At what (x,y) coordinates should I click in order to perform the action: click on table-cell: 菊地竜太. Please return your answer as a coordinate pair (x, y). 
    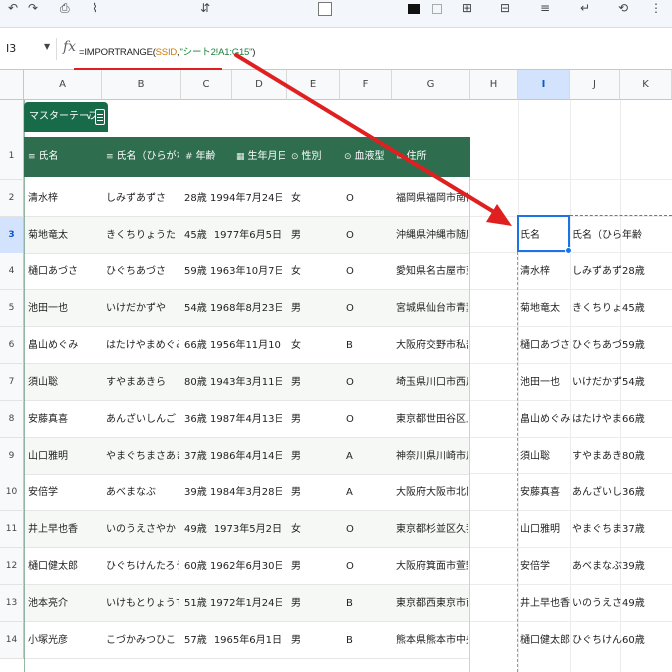
    Looking at the image, I should click on (64, 235).